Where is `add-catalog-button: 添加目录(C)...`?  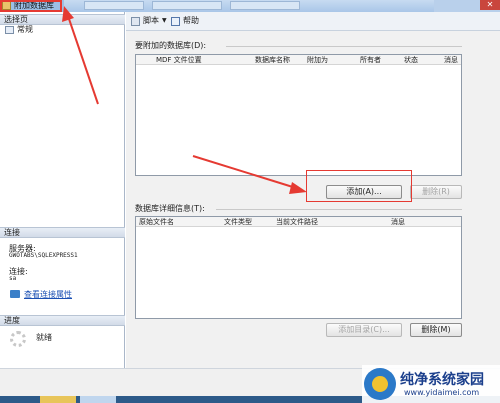
add-catalog-button: 添加目录(C)... is located at coordinates (364, 330).